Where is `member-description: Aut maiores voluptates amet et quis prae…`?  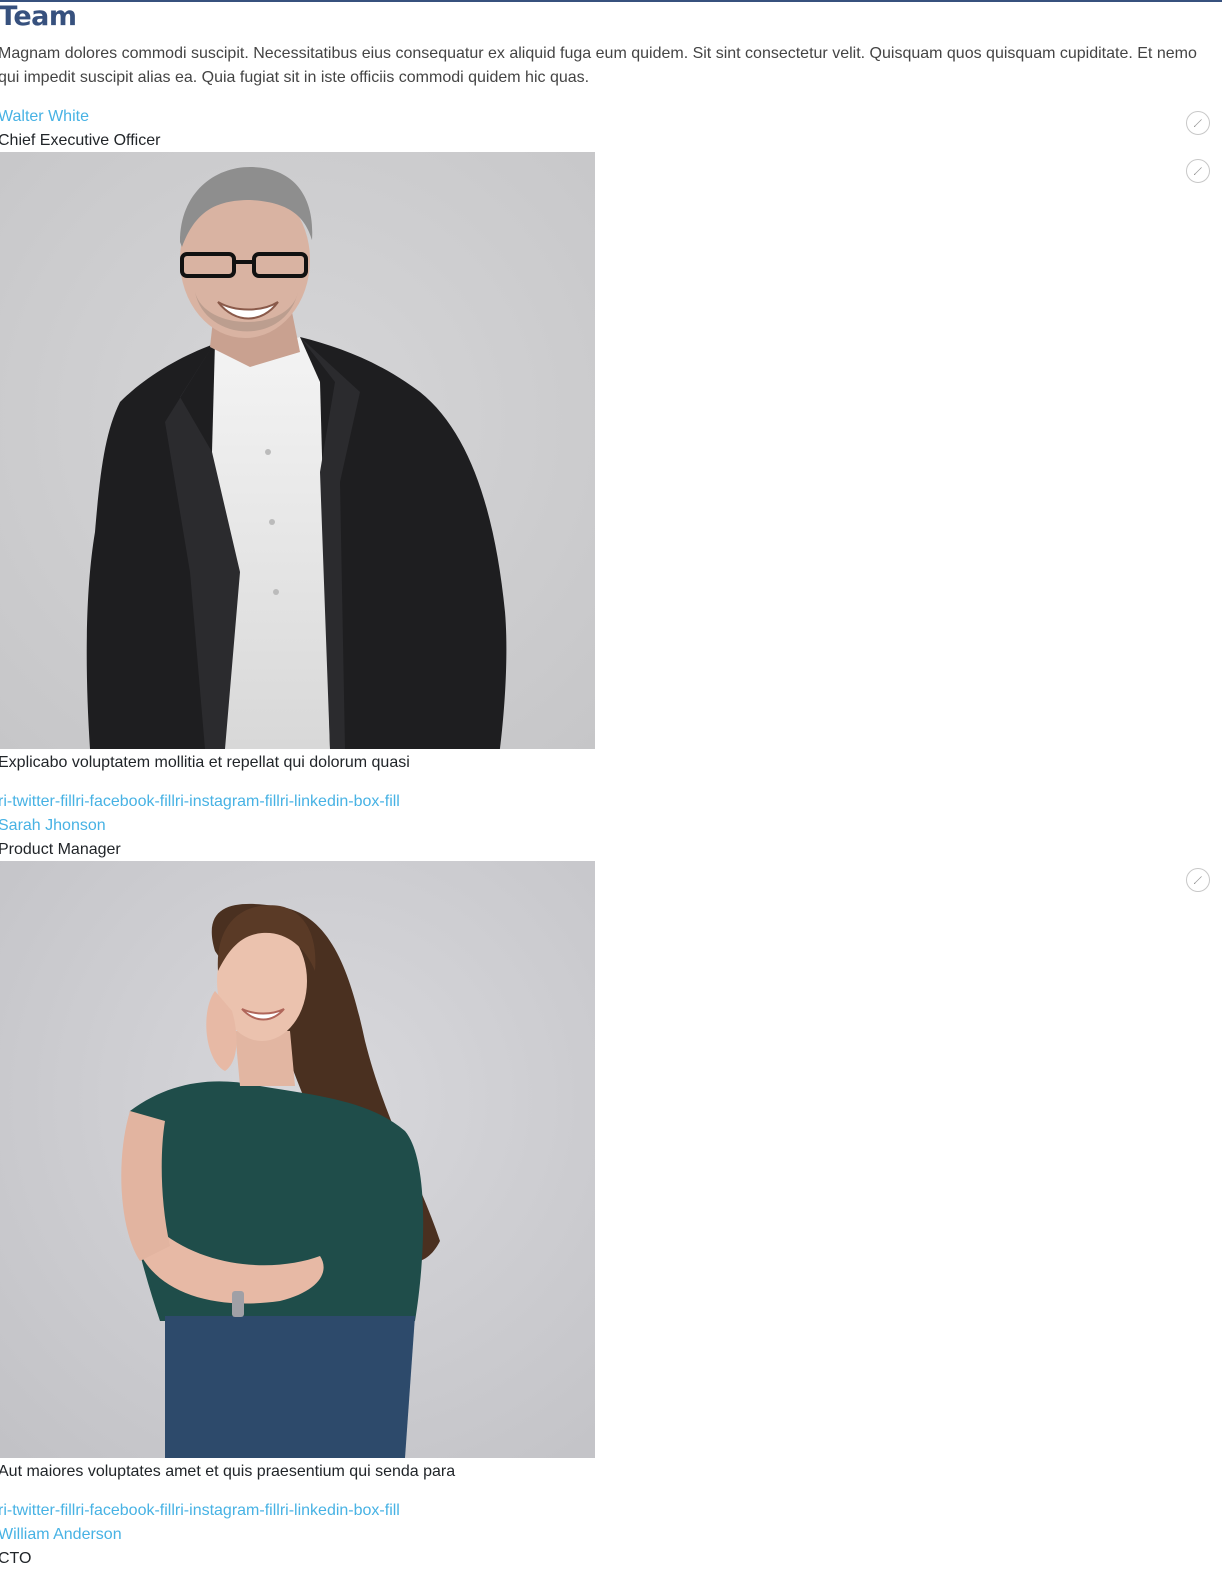 member-description: Aut maiores voluptates amet et quis prae… is located at coordinates (228, 1471).